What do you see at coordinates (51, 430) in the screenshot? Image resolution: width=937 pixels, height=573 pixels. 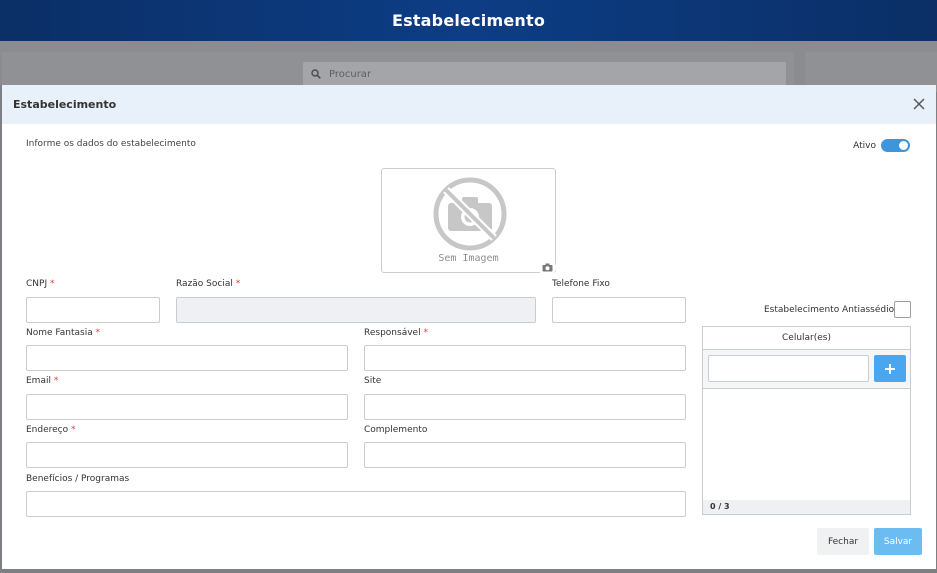 I see `endereco-label: Endereço *` at bounding box center [51, 430].